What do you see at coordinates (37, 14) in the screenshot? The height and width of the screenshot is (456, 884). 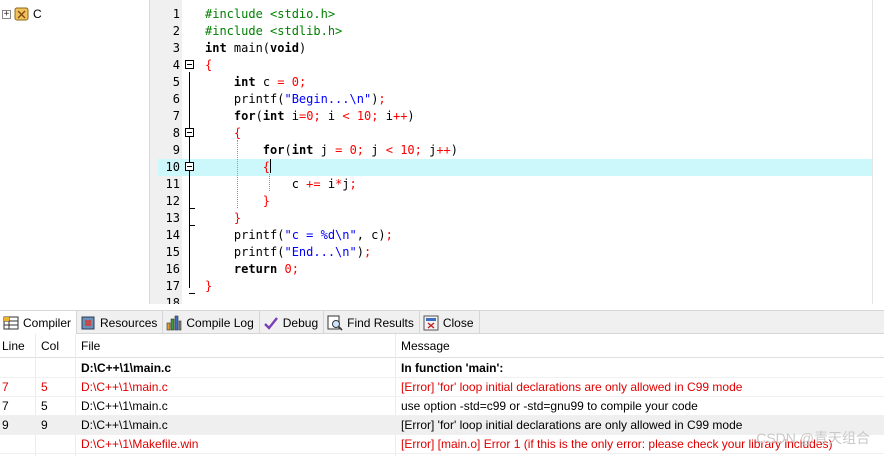 I see `project-name: C` at bounding box center [37, 14].